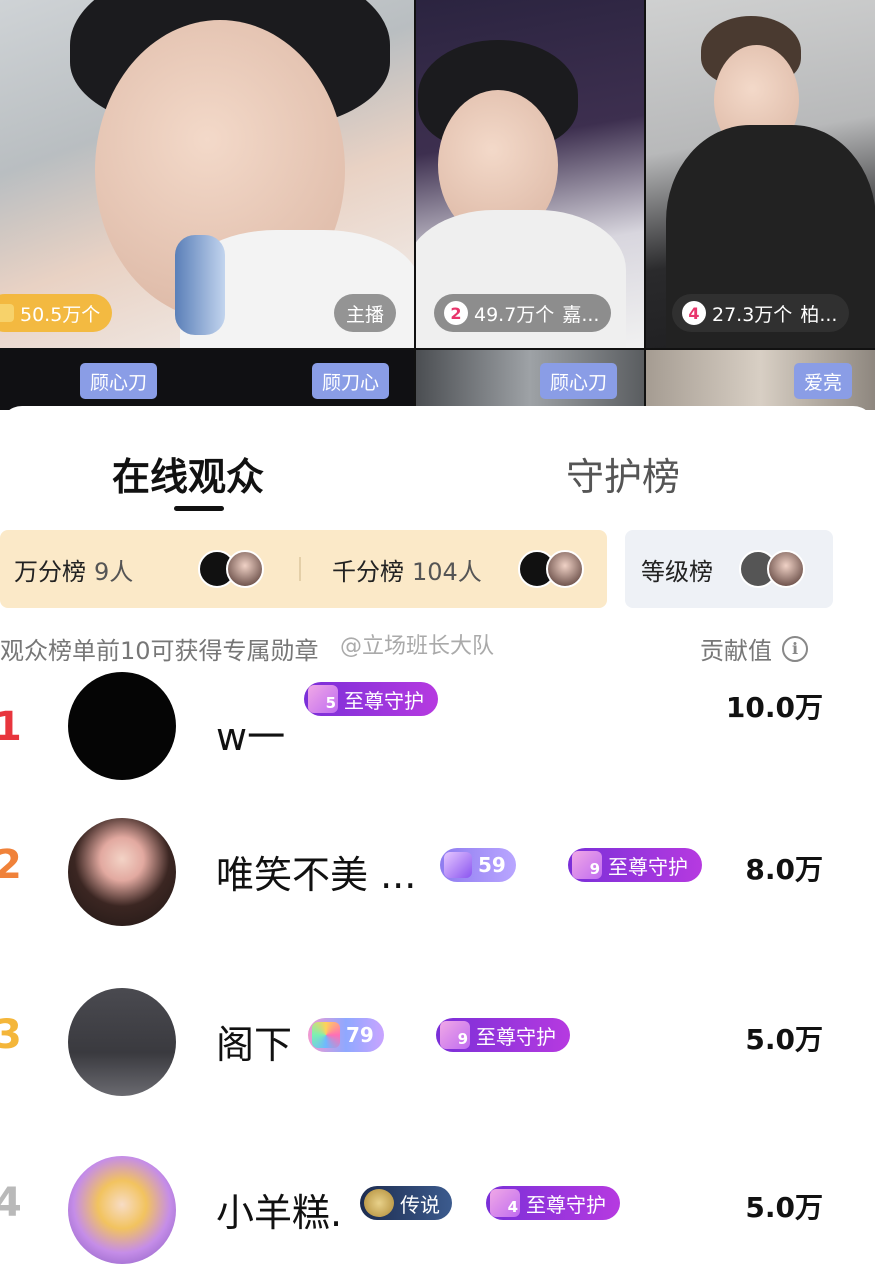 Image resolution: width=875 pixels, height=1280 pixels. What do you see at coordinates (11, 865) in the screenshot?
I see `rank-number: 2` at bounding box center [11, 865].